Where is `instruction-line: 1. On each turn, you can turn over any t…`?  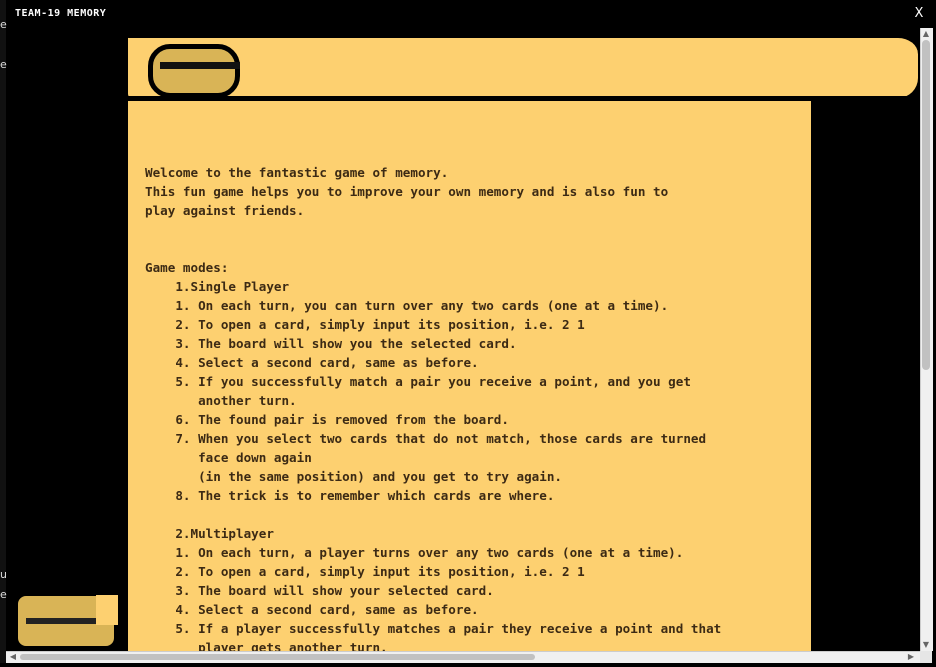
instruction-line: 1. On each turn, you can turn over any t… is located at coordinates (407, 305).